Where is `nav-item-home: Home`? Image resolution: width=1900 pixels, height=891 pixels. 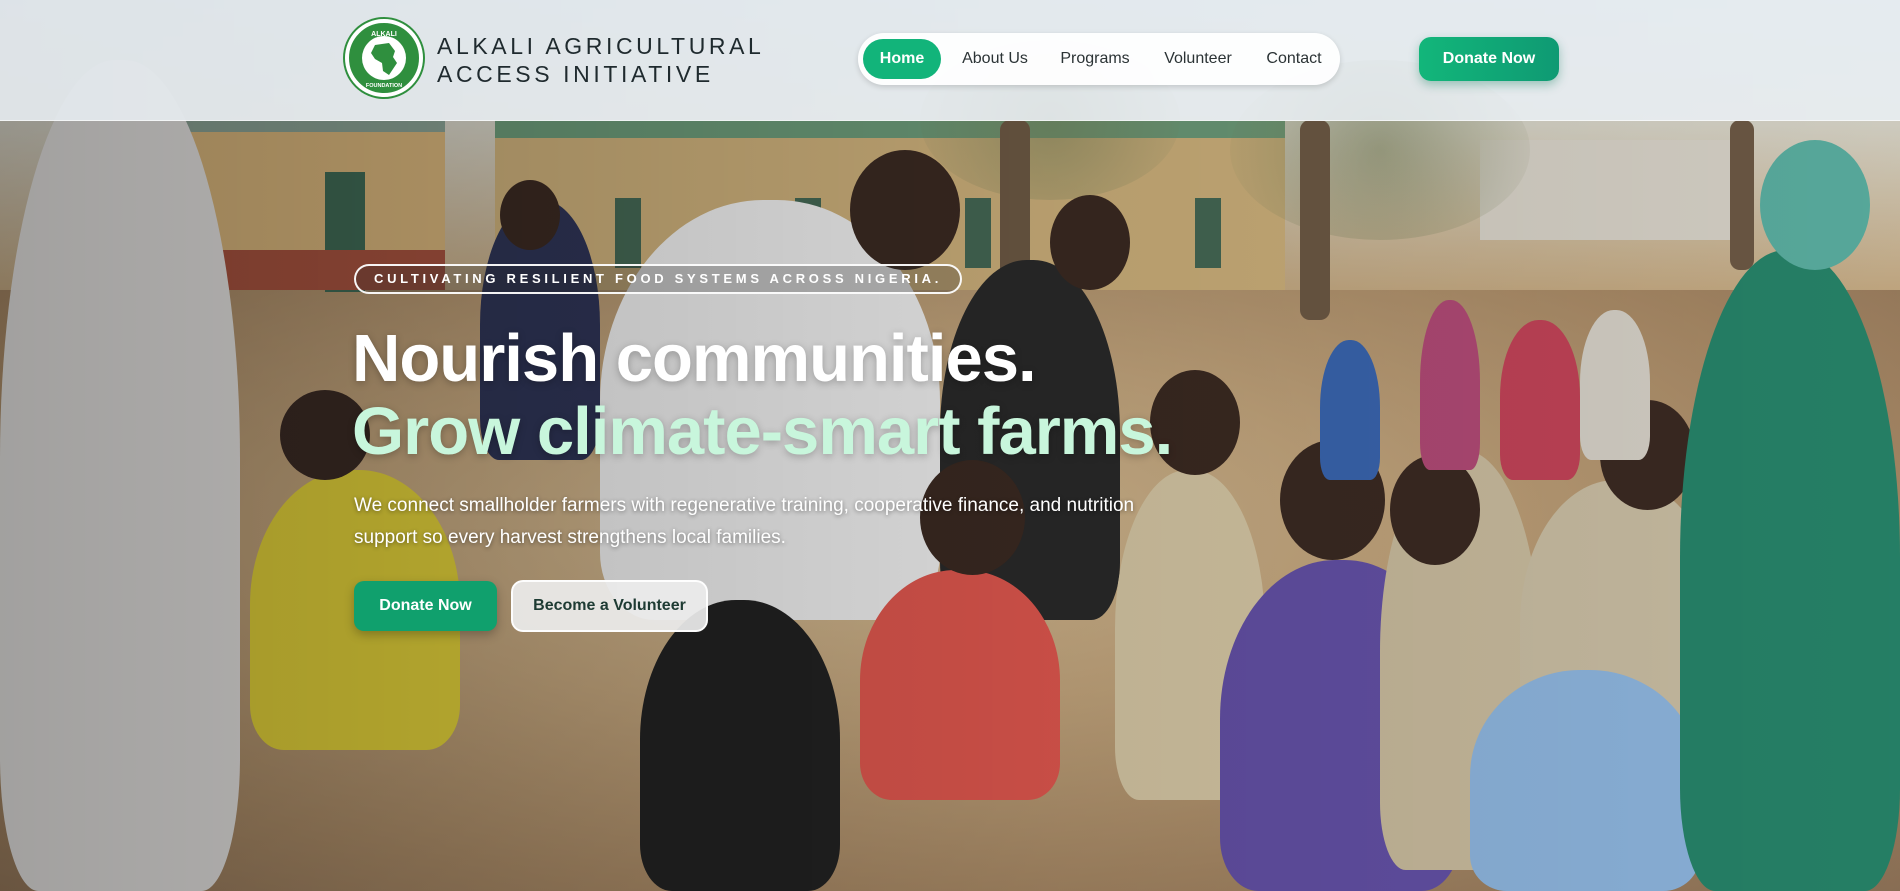 nav-item-home: Home is located at coordinates (902, 59).